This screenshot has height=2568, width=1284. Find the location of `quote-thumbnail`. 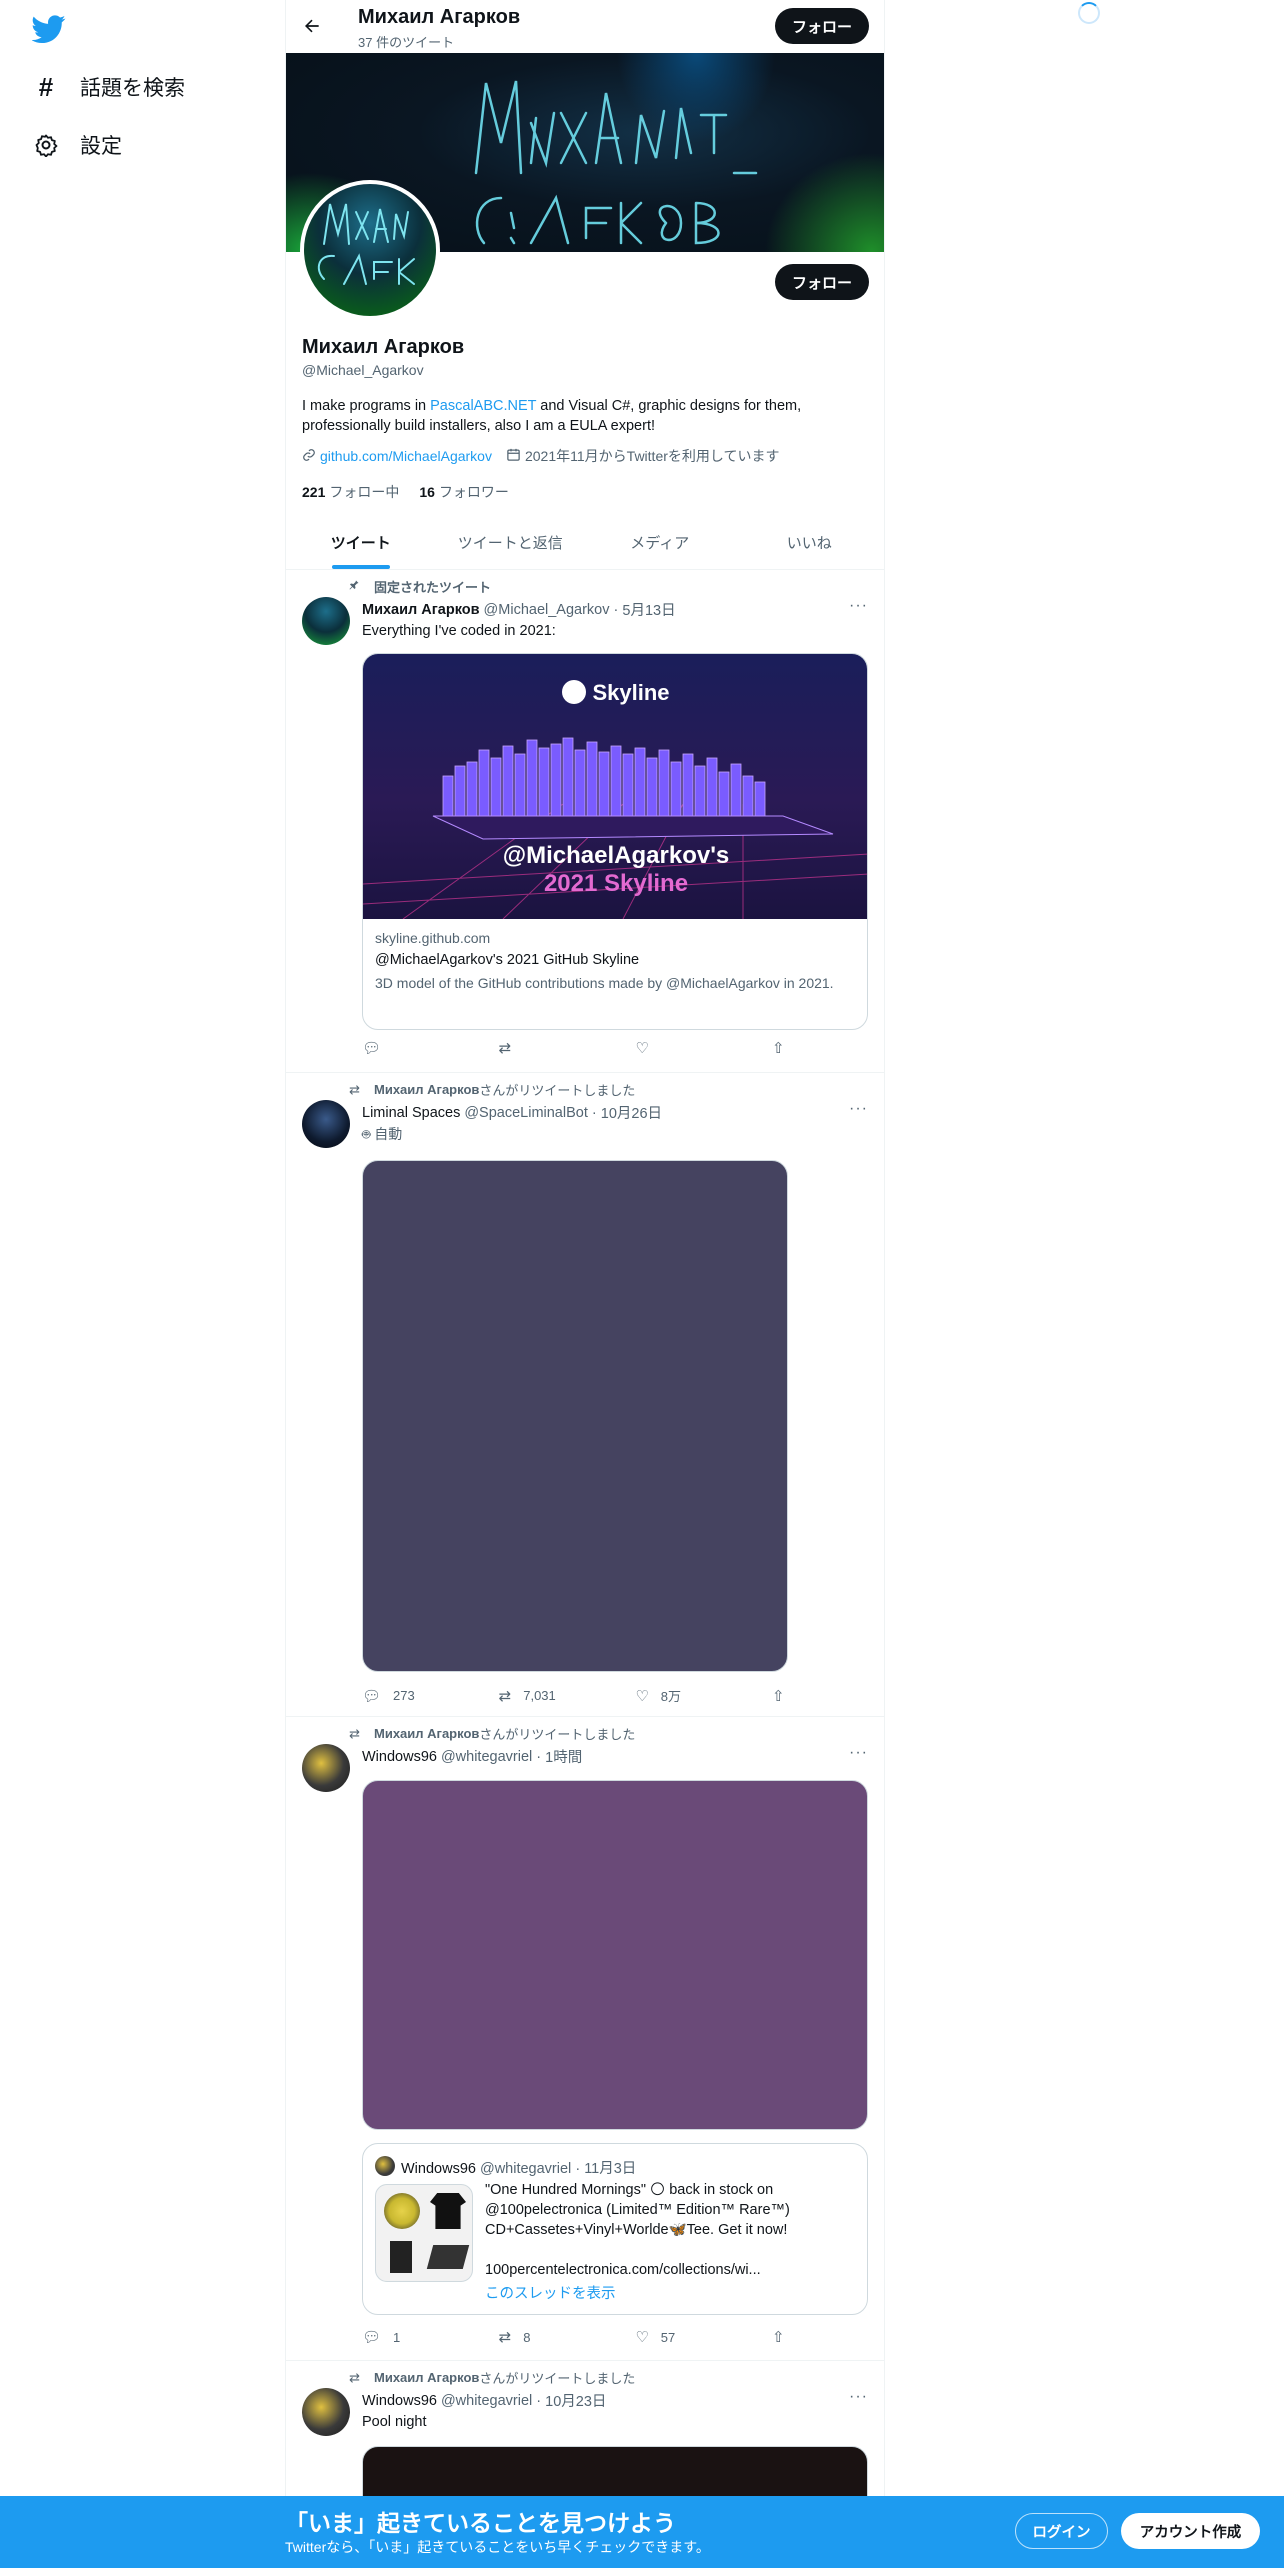

quote-thumbnail is located at coordinates (424, 2233).